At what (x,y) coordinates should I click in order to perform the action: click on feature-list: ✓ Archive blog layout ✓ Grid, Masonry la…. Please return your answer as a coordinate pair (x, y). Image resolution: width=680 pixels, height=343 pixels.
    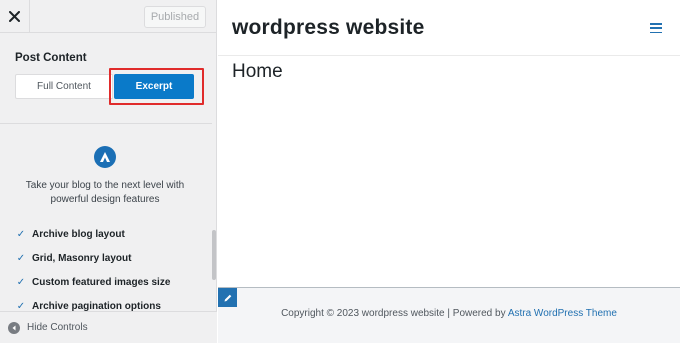
    Looking at the image, I should click on (93, 270).